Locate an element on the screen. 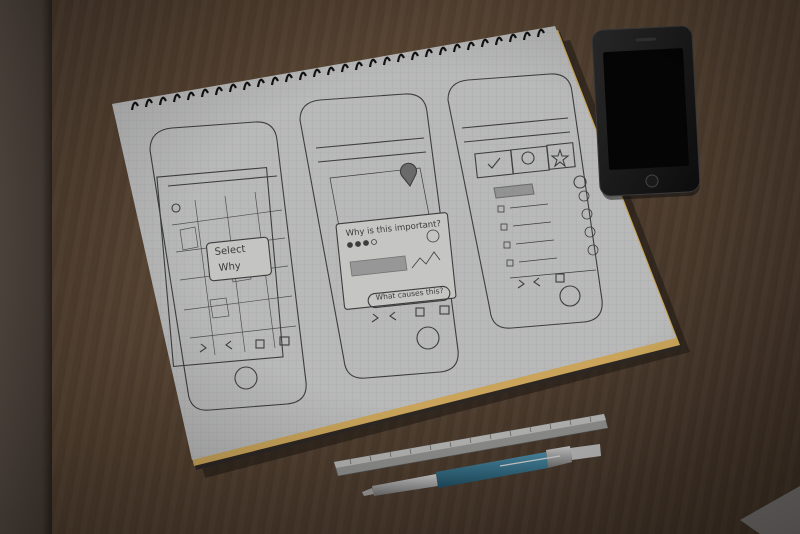  why-label: Why is located at coordinates (229, 267).